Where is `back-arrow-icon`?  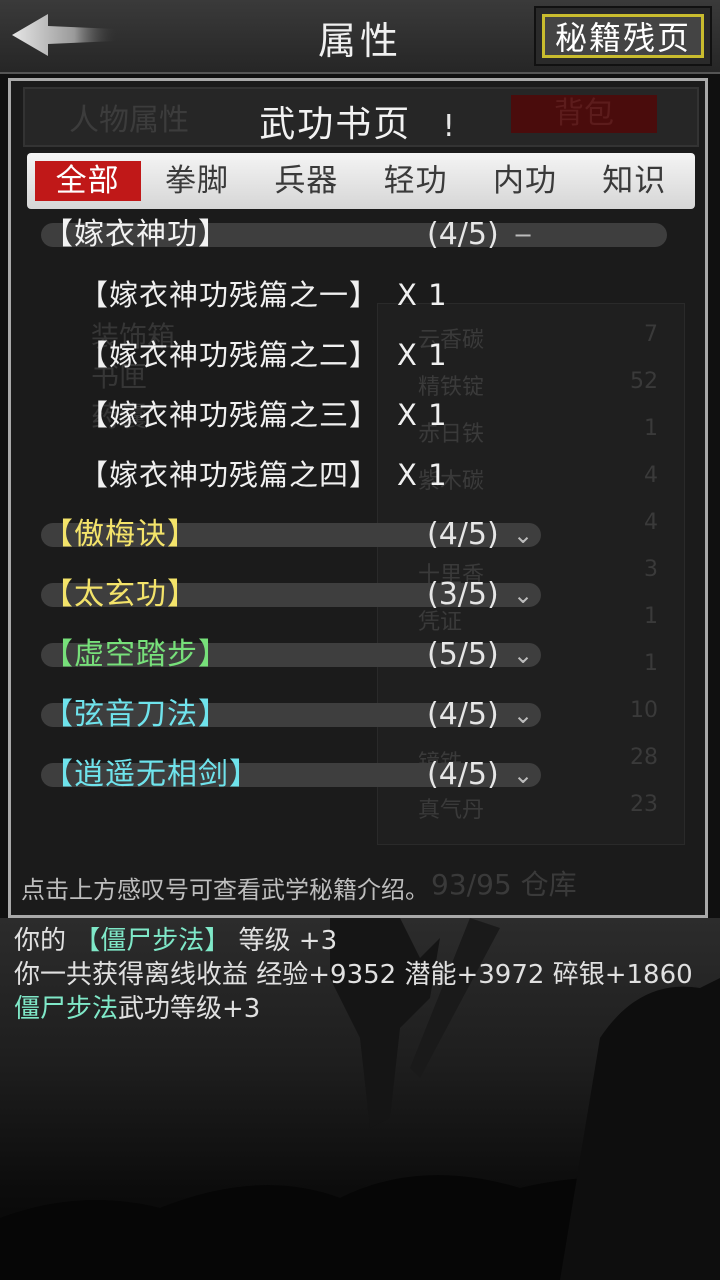 back-arrow-icon is located at coordinates (64, 35).